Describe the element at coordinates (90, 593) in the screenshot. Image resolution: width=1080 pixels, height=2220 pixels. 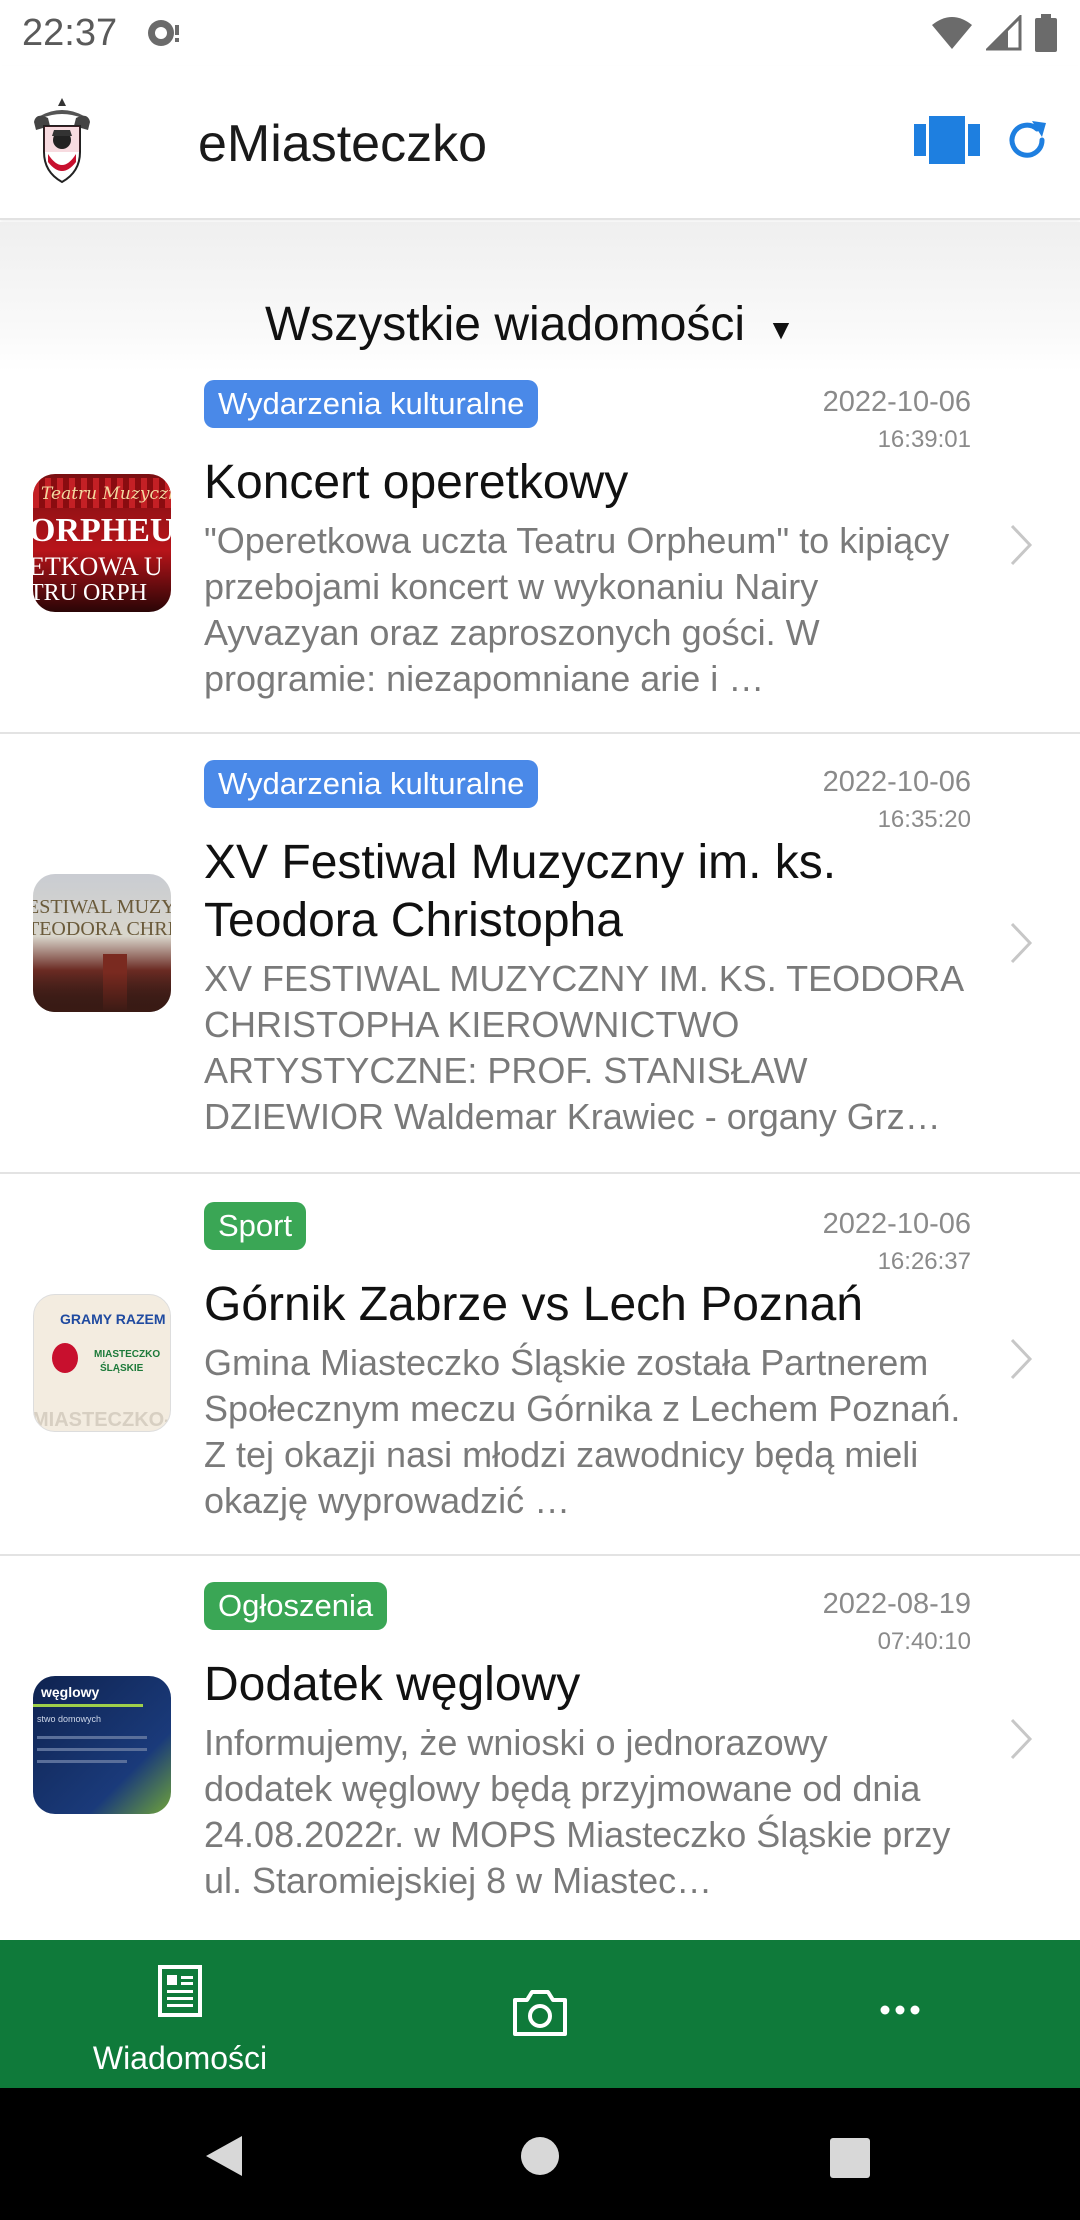
I see `thumb-caption: TRU ORPH` at that location.